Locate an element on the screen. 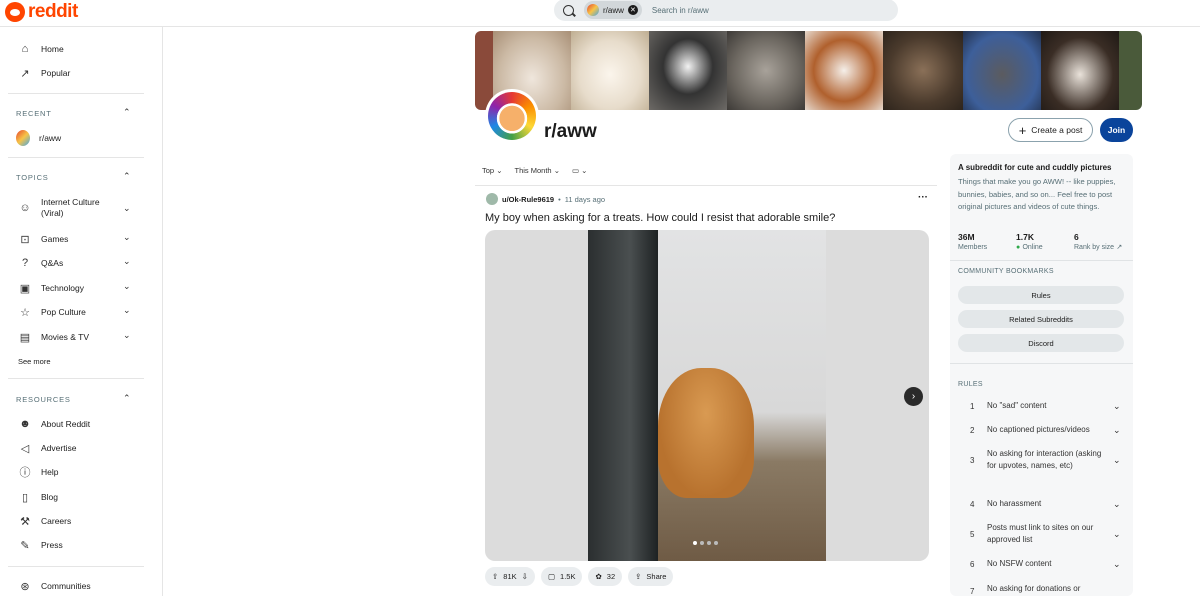  sort-time-dropdown: This Month ⌄ is located at coordinates (537, 170).